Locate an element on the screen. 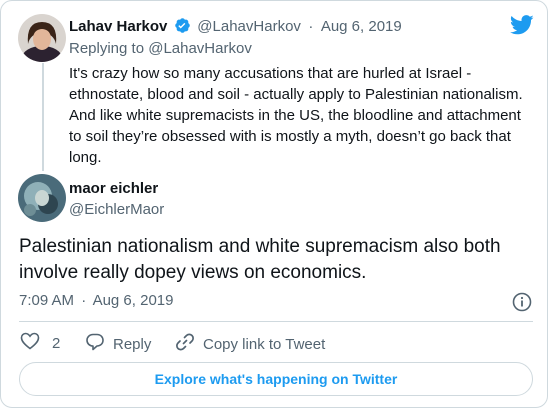 Image resolution: width=550 pixels, height=410 pixels. copy-link-button: Copy link to Tweet is located at coordinates (250, 344).